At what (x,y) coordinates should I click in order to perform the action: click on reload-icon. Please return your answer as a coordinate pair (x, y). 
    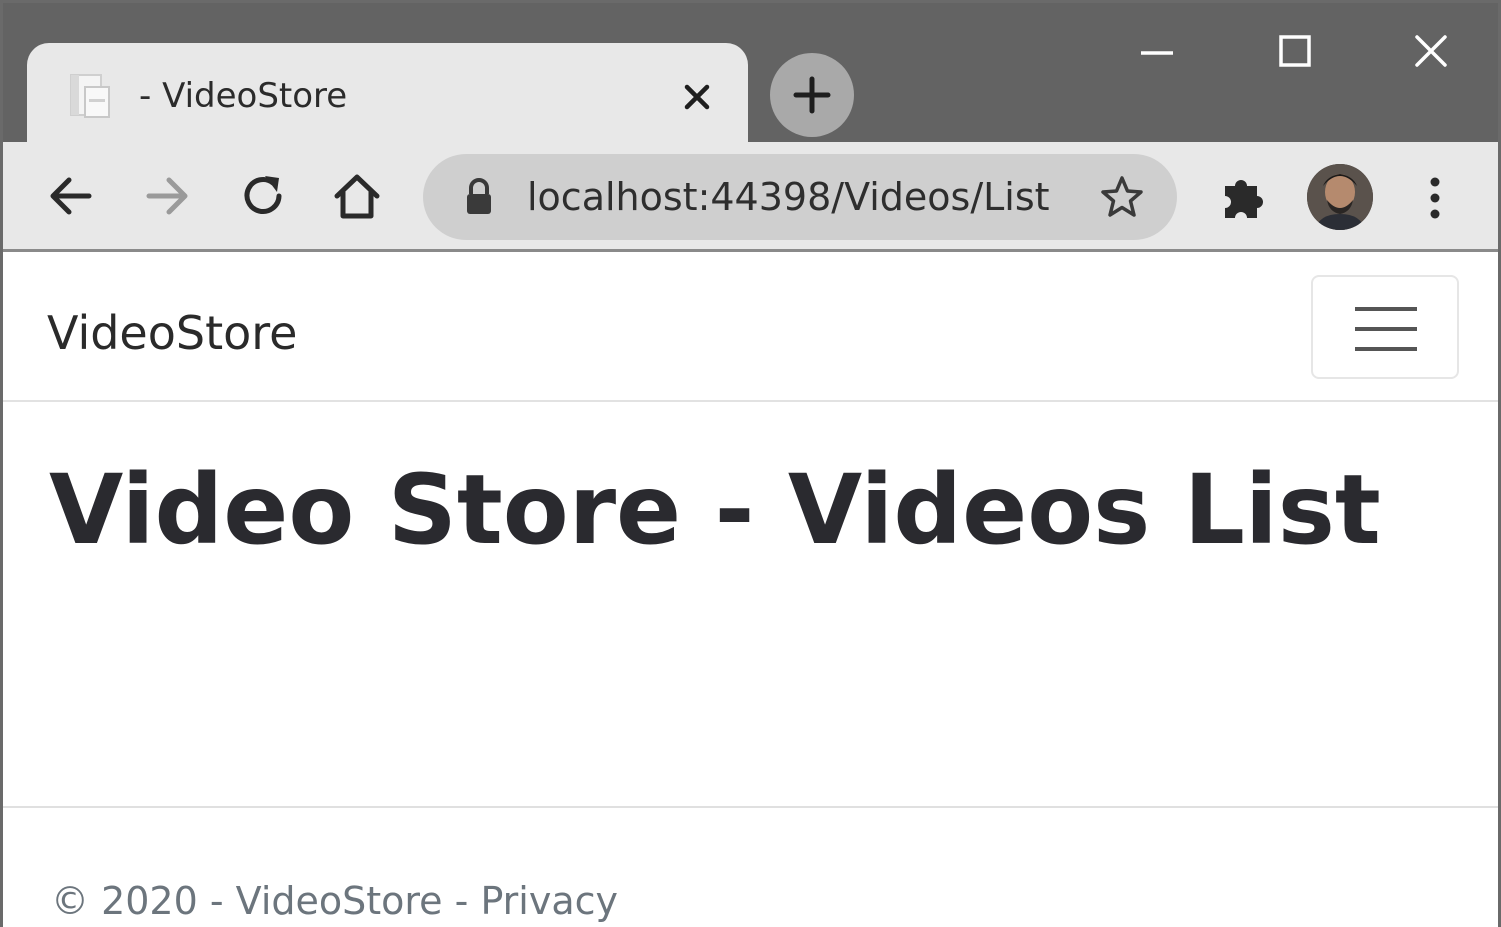
    Looking at the image, I should click on (263, 196).